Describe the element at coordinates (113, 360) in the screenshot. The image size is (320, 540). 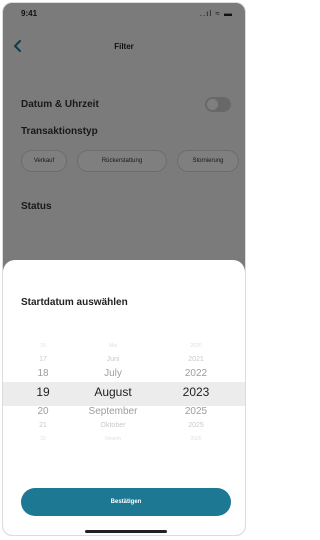
I see `month-option: Juni` at that location.